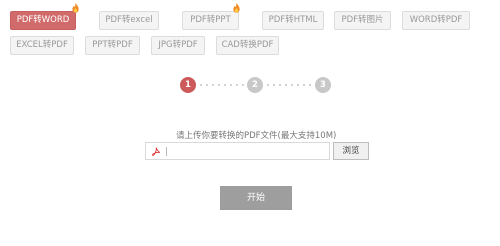  What do you see at coordinates (237, 151) in the screenshot?
I see `file-path-input` at bounding box center [237, 151].